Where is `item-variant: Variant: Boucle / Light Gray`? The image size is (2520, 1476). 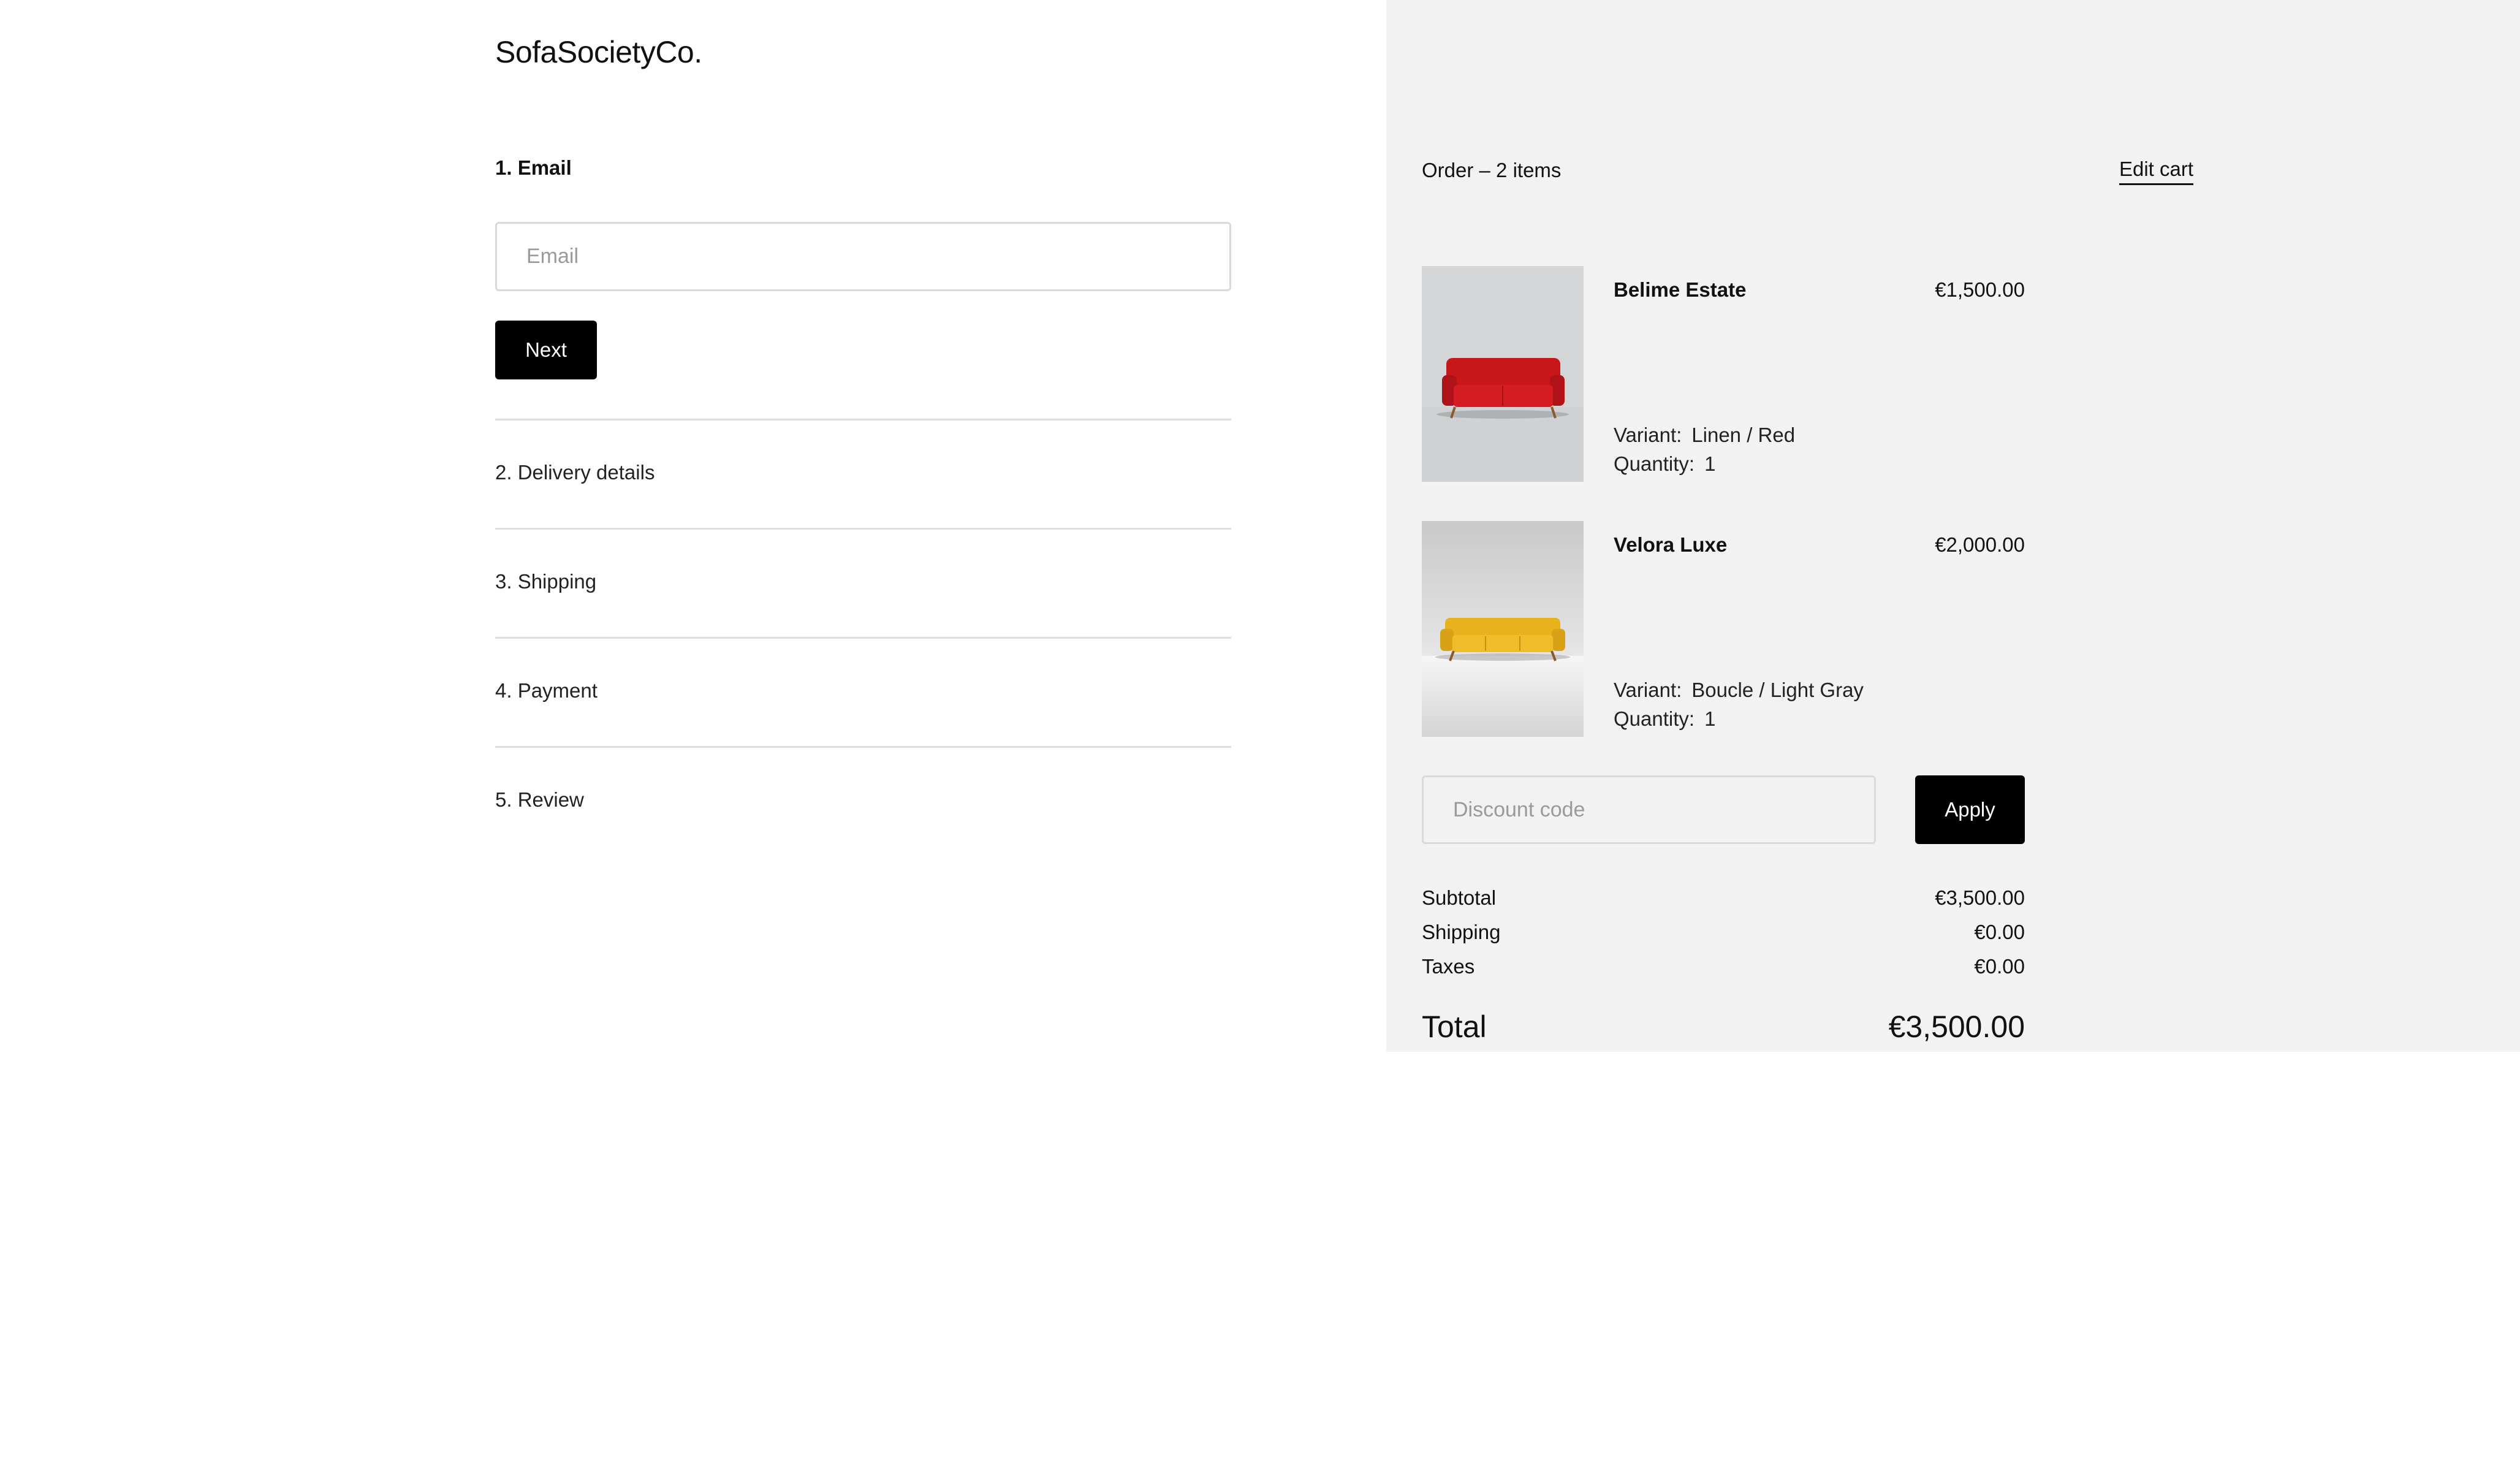 item-variant: Variant: Boucle / Light Gray is located at coordinates (1739, 690).